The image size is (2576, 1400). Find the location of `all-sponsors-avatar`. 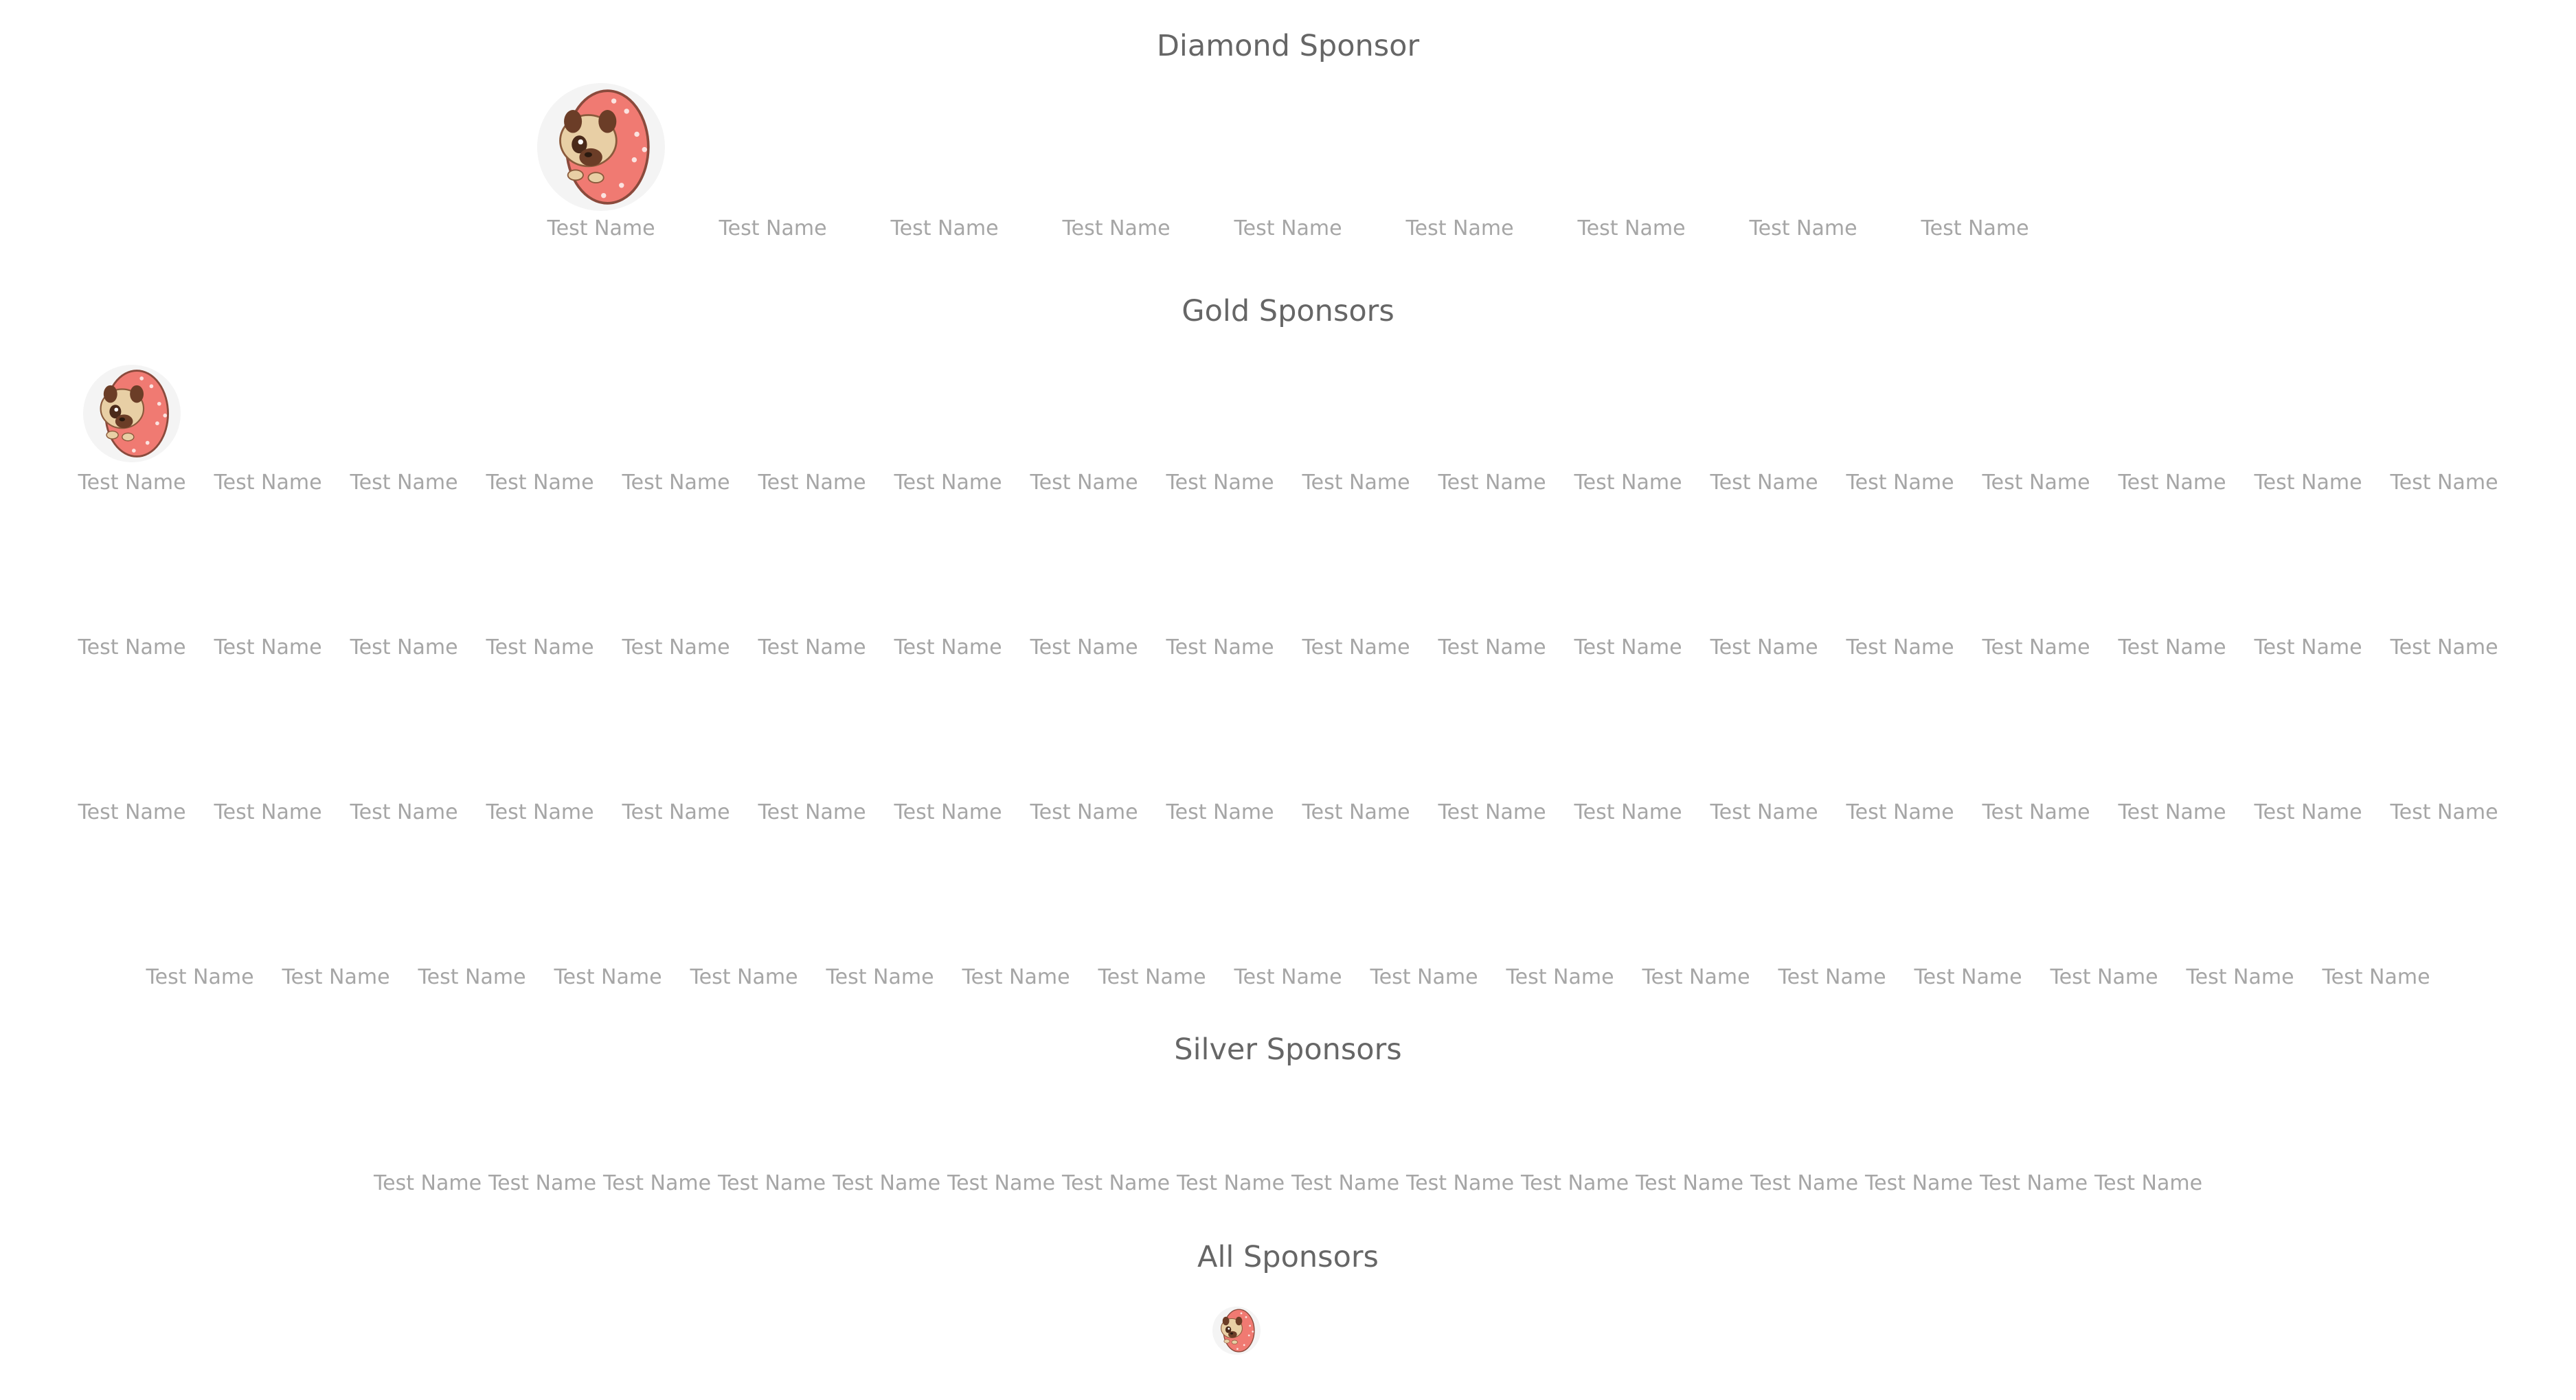

all-sponsors-avatar is located at coordinates (1236, 1331).